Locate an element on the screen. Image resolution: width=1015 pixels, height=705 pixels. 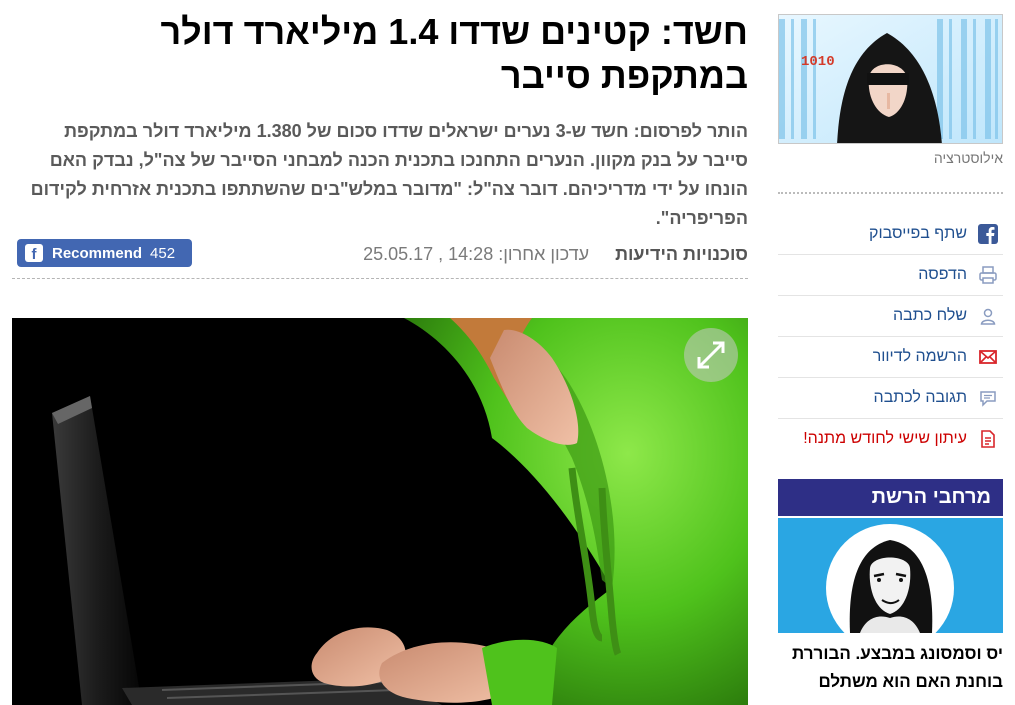
facebook-recommend-button: f Recommend 452 is located at coordinates (104, 253).